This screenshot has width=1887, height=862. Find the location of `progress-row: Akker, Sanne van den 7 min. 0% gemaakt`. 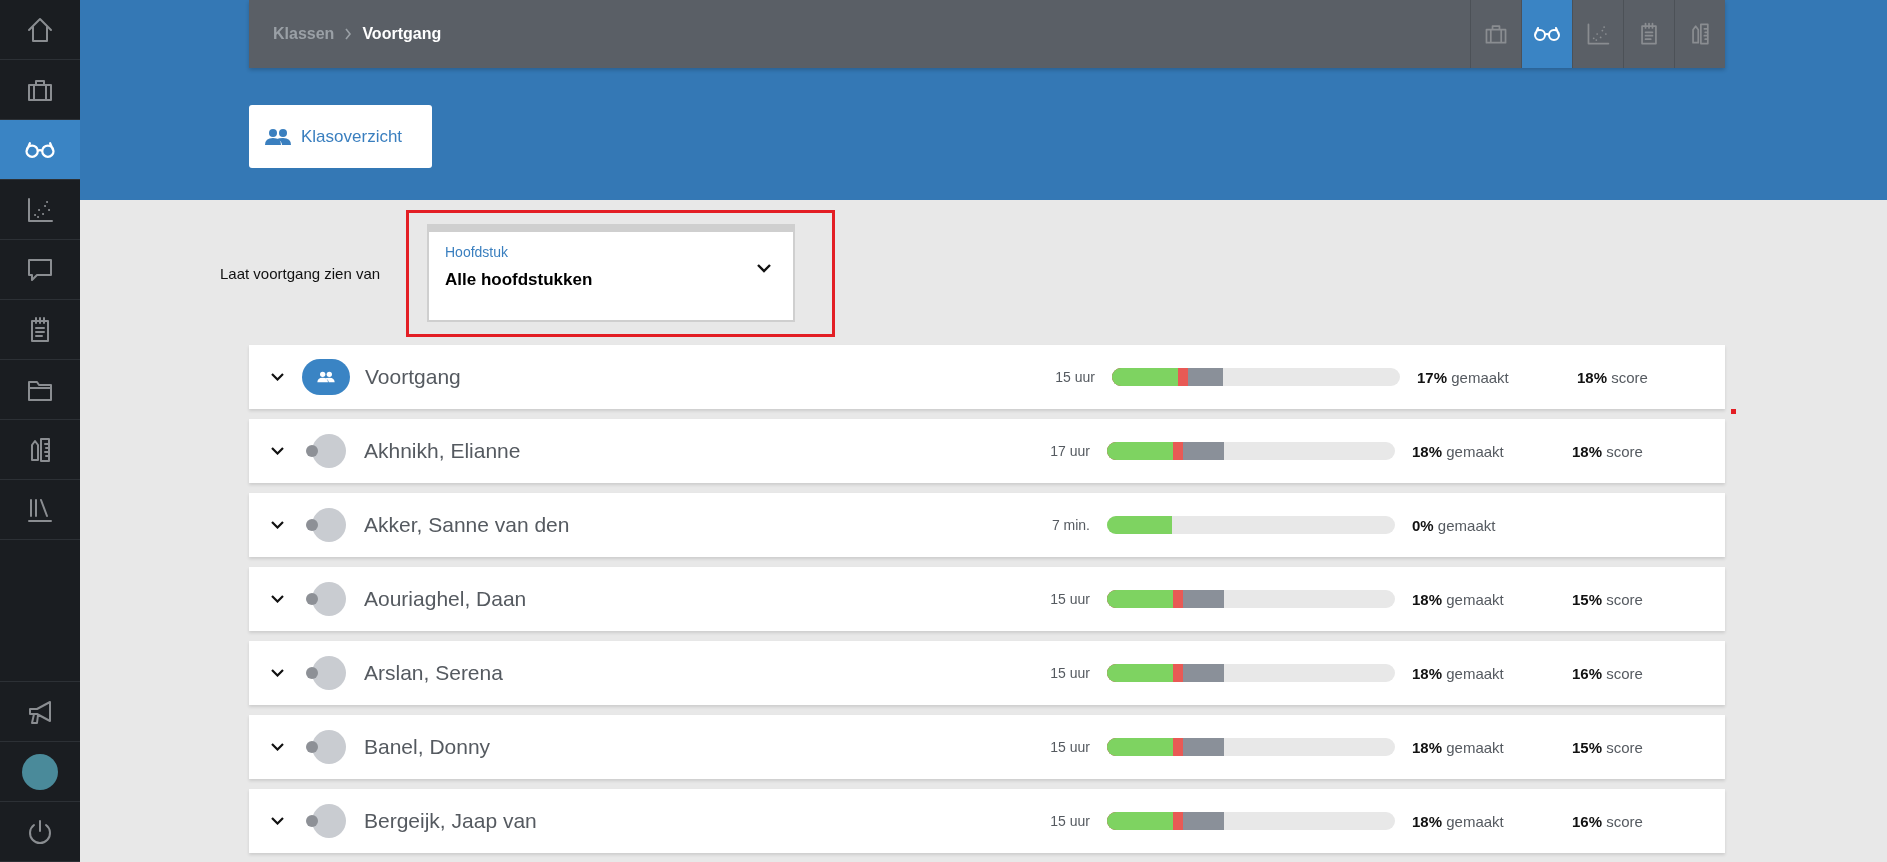

progress-row: Akker, Sanne van den 7 min. 0% gemaakt is located at coordinates (987, 525).